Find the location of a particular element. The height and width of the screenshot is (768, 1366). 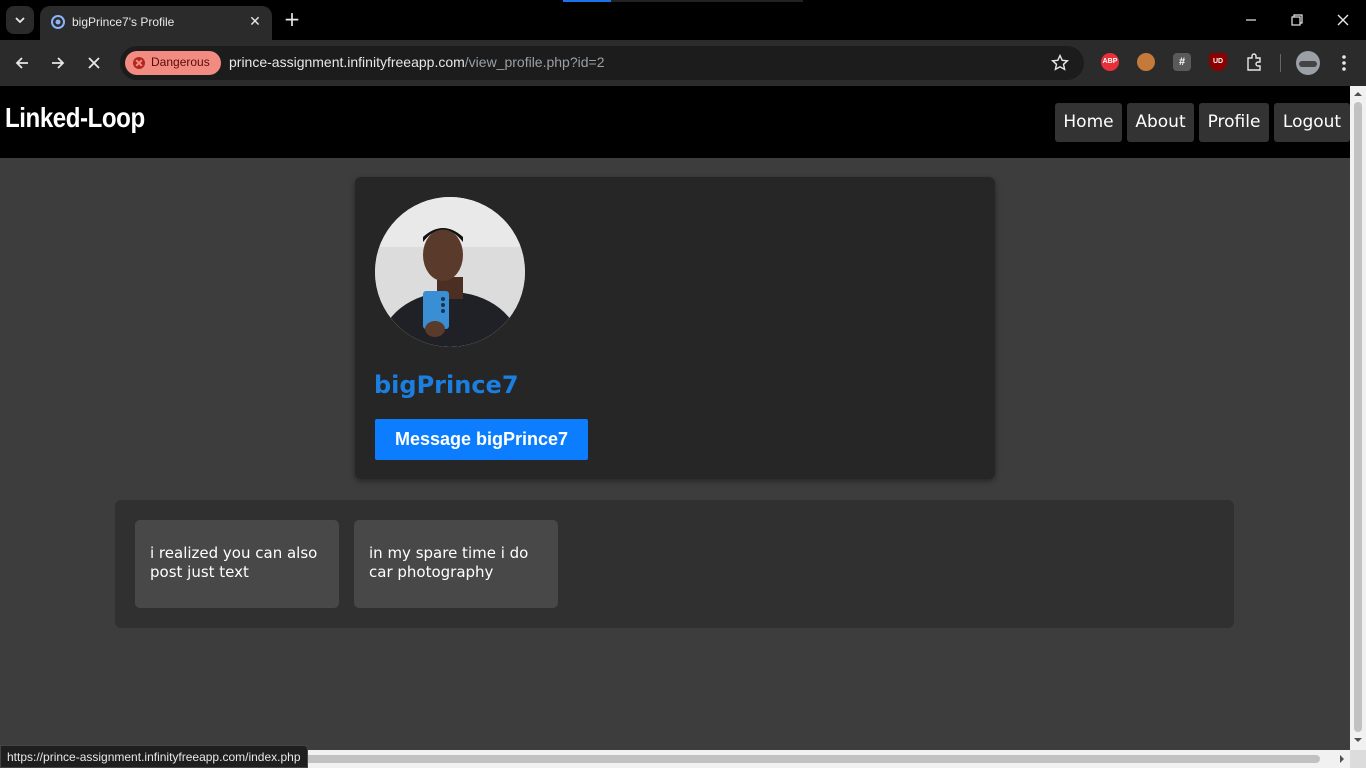

post-card: i realized you can also post just text is located at coordinates (237, 564).